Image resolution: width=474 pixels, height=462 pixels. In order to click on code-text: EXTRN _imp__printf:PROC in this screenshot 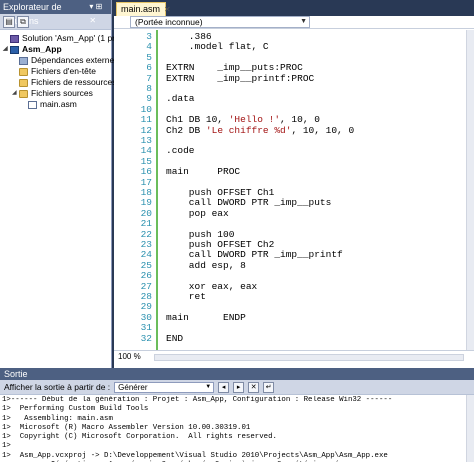, I will do `click(240, 78)`.